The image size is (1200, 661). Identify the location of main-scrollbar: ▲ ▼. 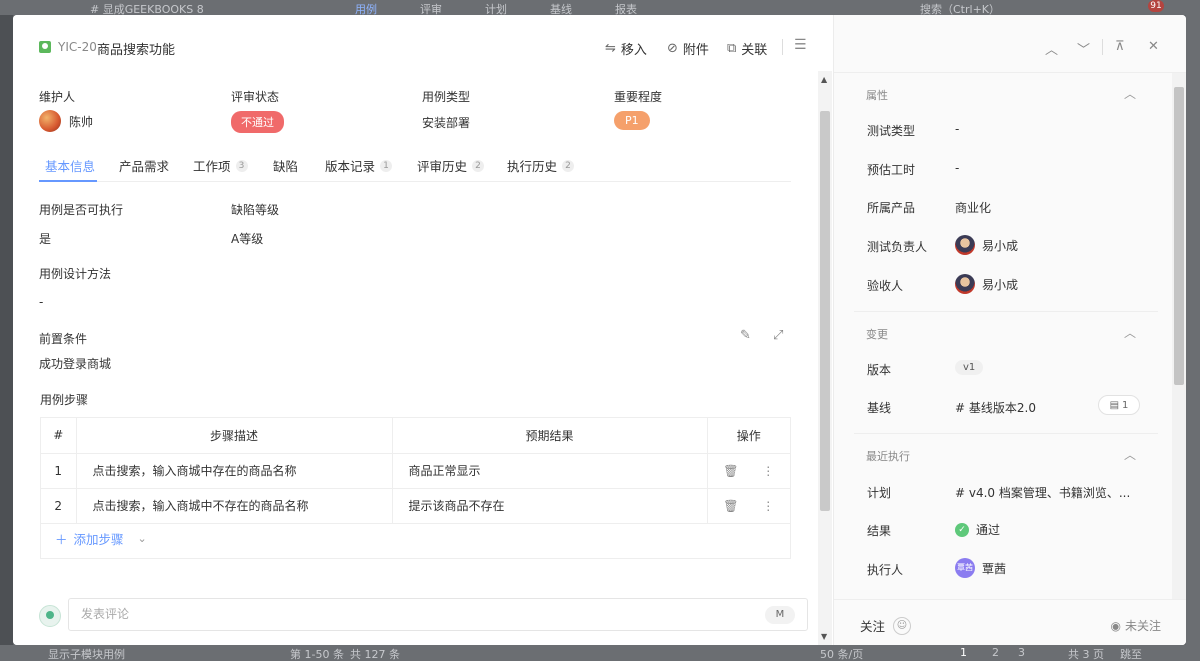
(825, 358).